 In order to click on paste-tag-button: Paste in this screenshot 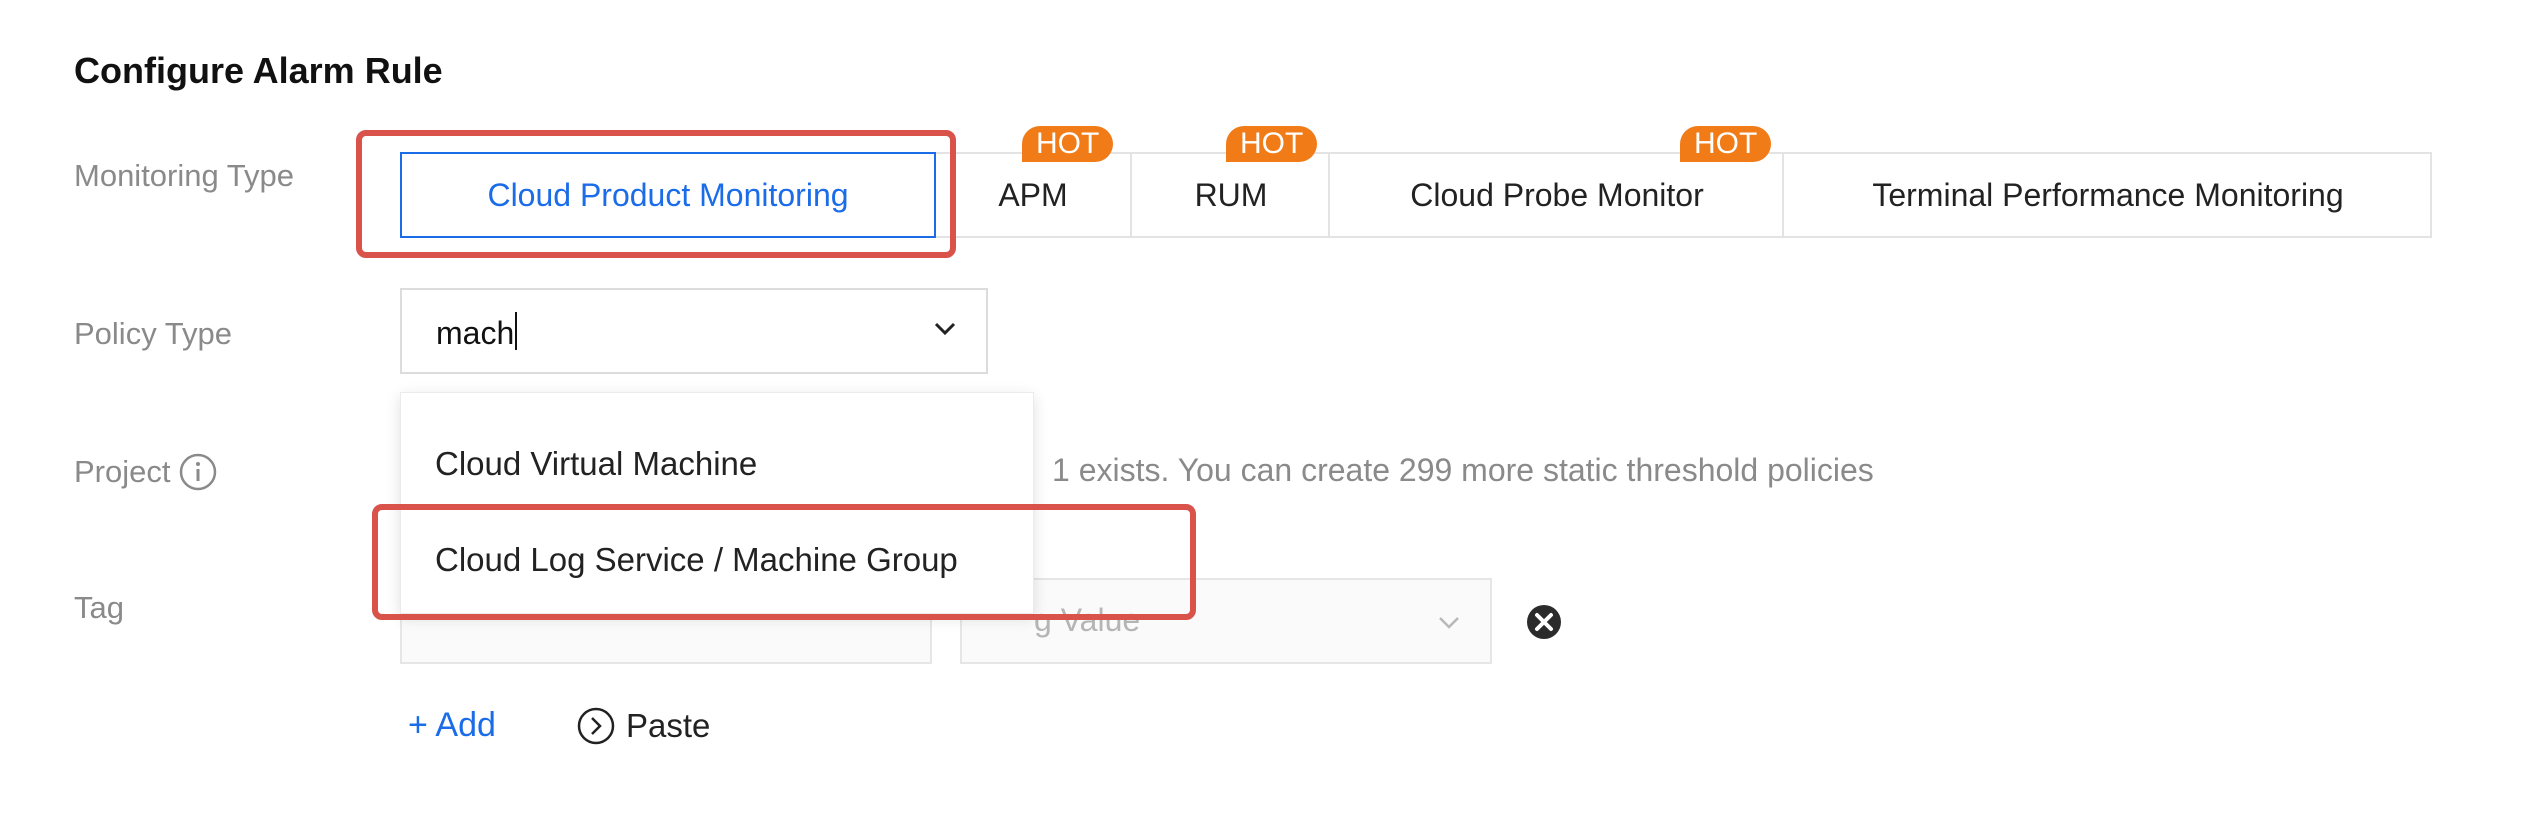, I will do `click(643, 726)`.